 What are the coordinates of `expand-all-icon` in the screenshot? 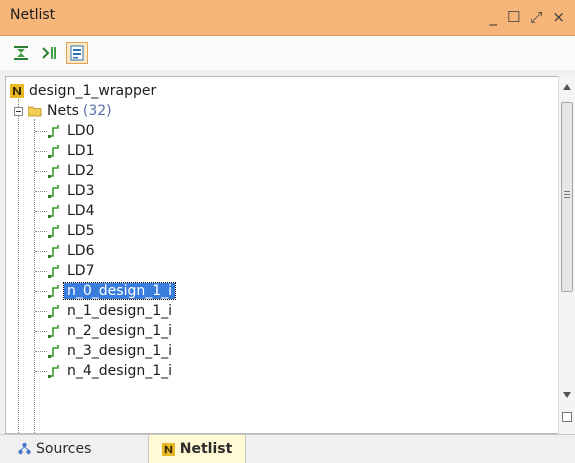 It's located at (49, 53).